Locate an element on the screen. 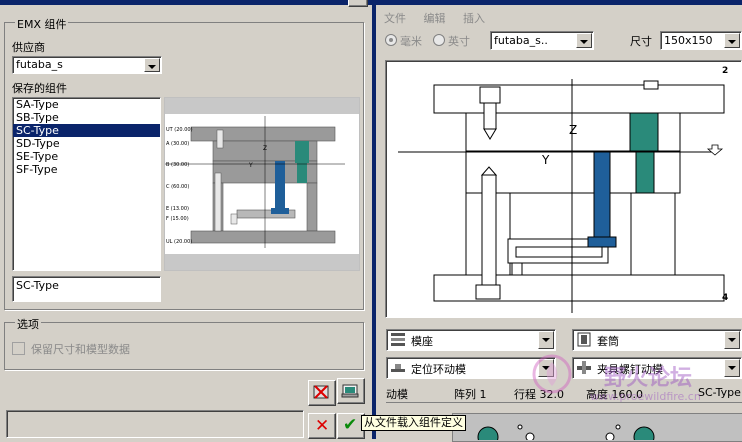  menu-insert: 插入 is located at coordinates (474, 18).